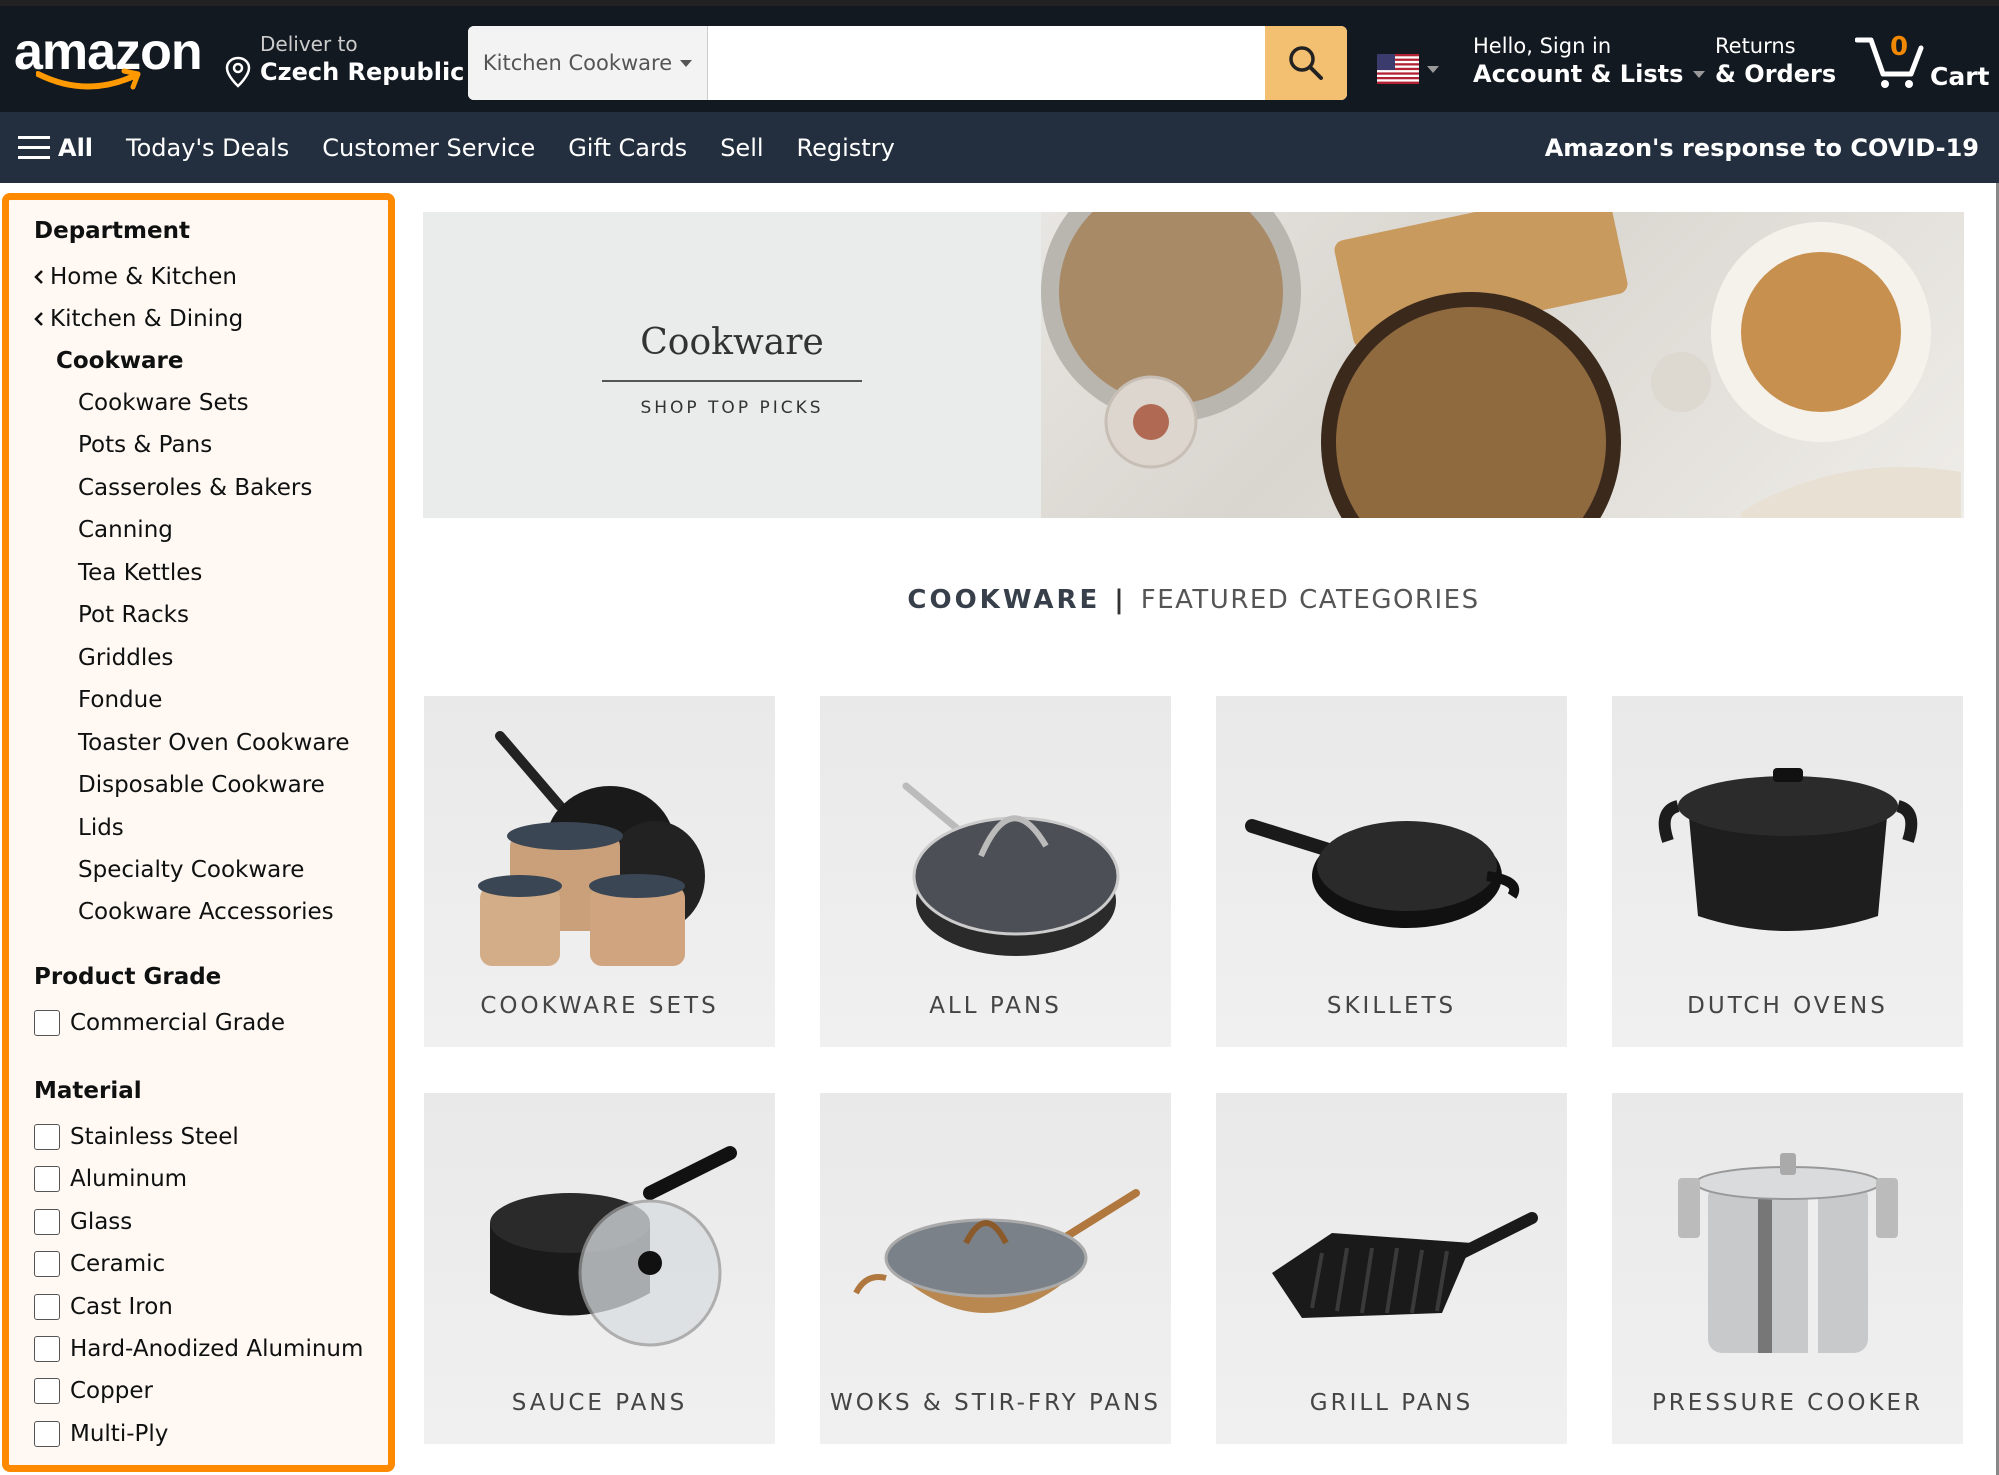 The width and height of the screenshot is (1999, 1475). Describe the element at coordinates (1404, 1265) in the screenshot. I see `grill-pan-image` at that location.